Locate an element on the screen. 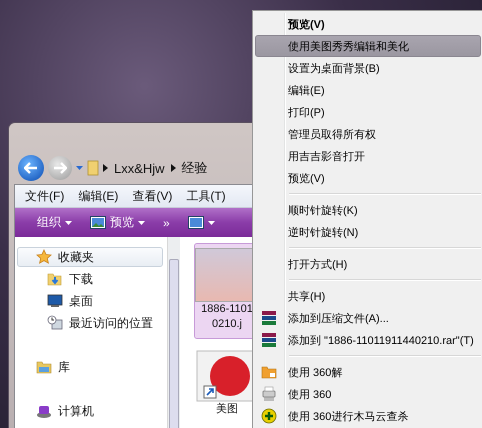 The width and height of the screenshot is (482, 428). arrow-left-icon is located at coordinates (31, 168).